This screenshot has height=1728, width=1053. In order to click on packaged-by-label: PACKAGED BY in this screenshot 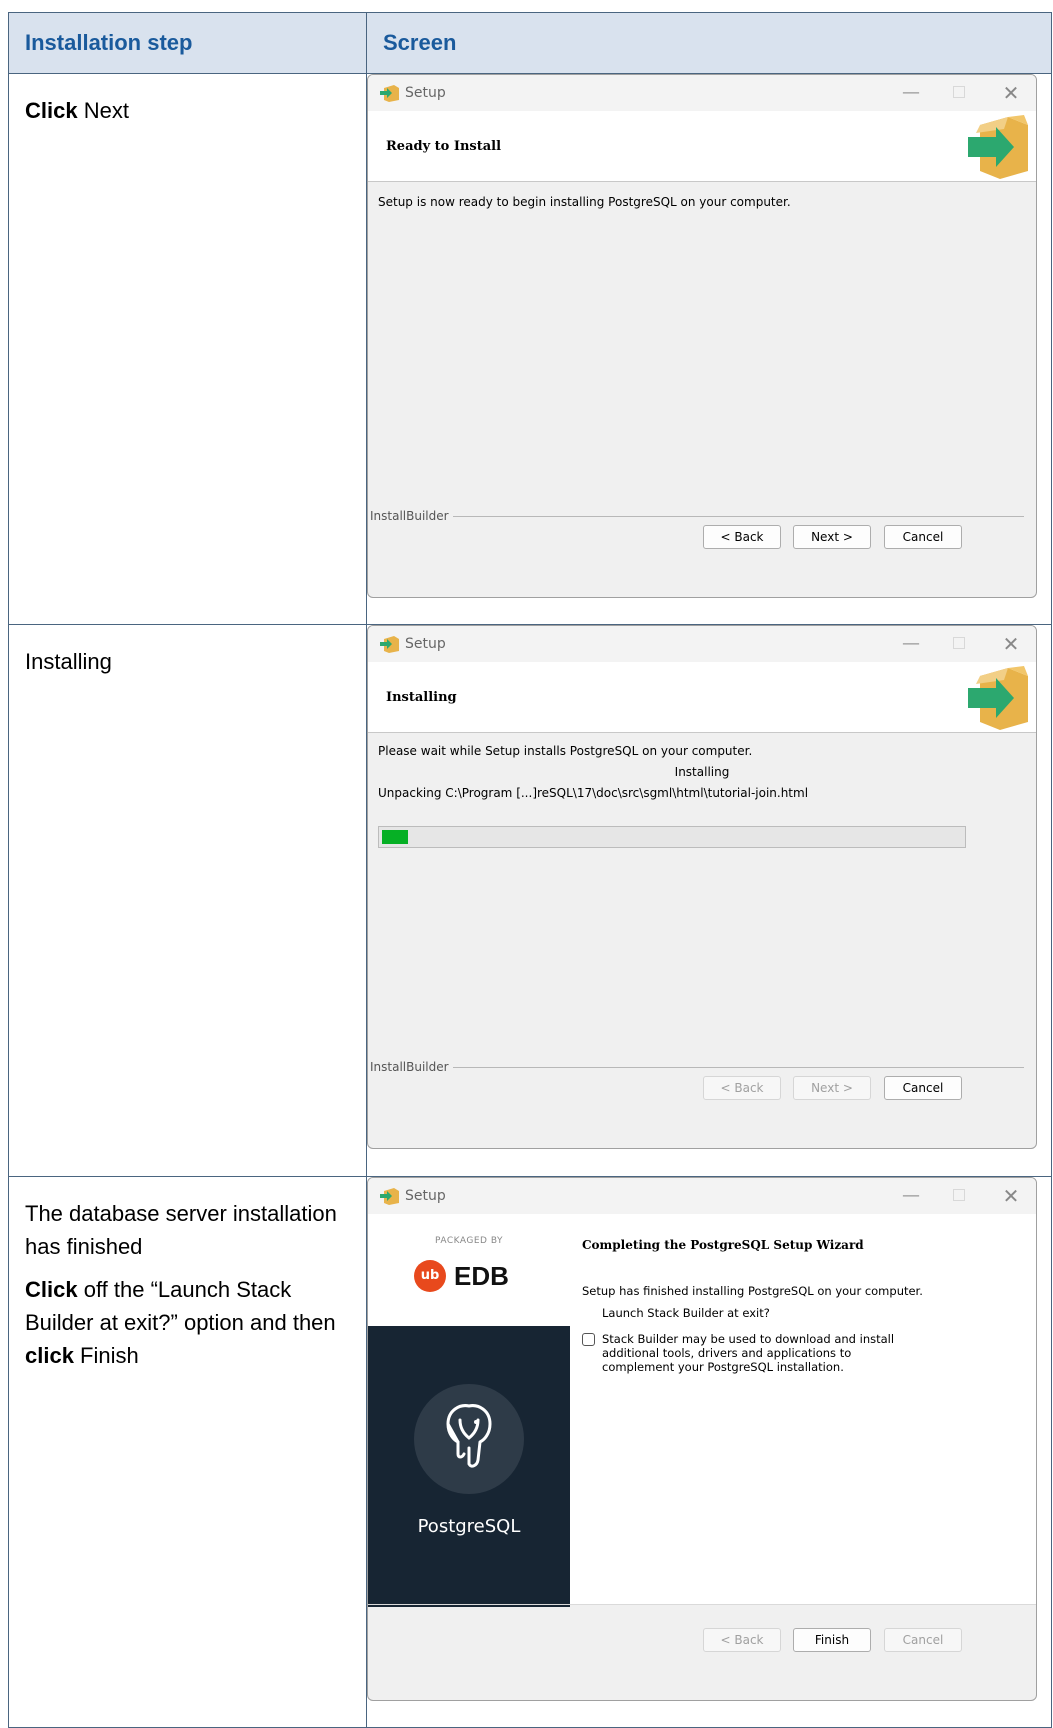, I will do `click(468, 1241)`.